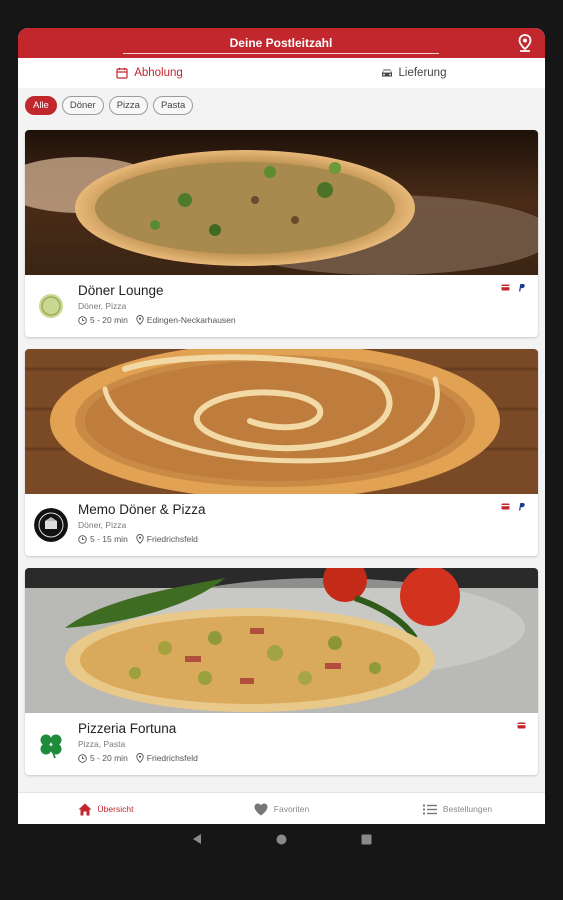 The height and width of the screenshot is (900, 563). I want to click on back-icon, so click(197, 839).